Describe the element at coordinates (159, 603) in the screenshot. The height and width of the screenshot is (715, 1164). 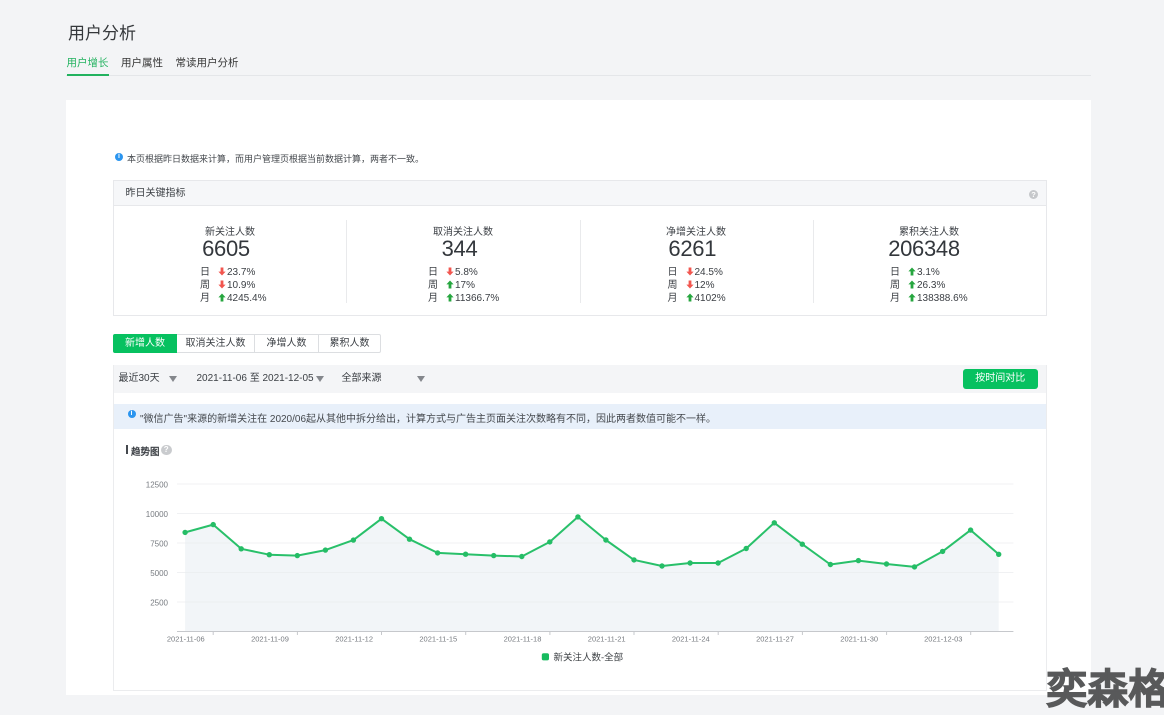
I see `svg-text: 2500` at that location.